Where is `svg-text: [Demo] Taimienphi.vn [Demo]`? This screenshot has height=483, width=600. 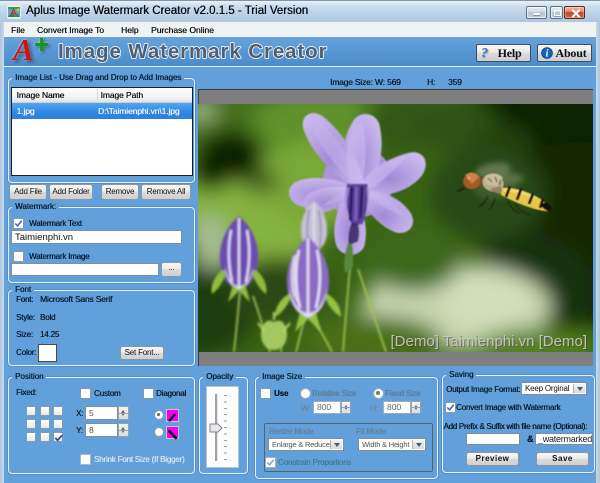 svg-text: [Demo] Taimienphi.vn [Demo] is located at coordinates (489, 341).